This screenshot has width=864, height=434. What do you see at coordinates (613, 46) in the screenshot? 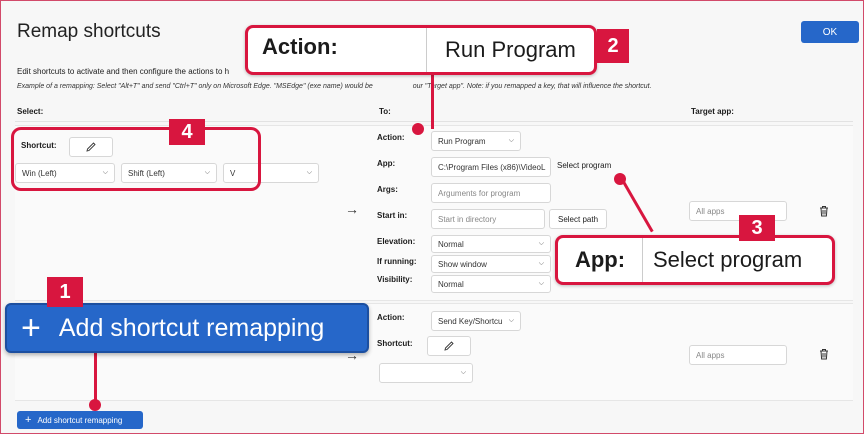
I see `callout-2-badge: 2` at bounding box center [613, 46].